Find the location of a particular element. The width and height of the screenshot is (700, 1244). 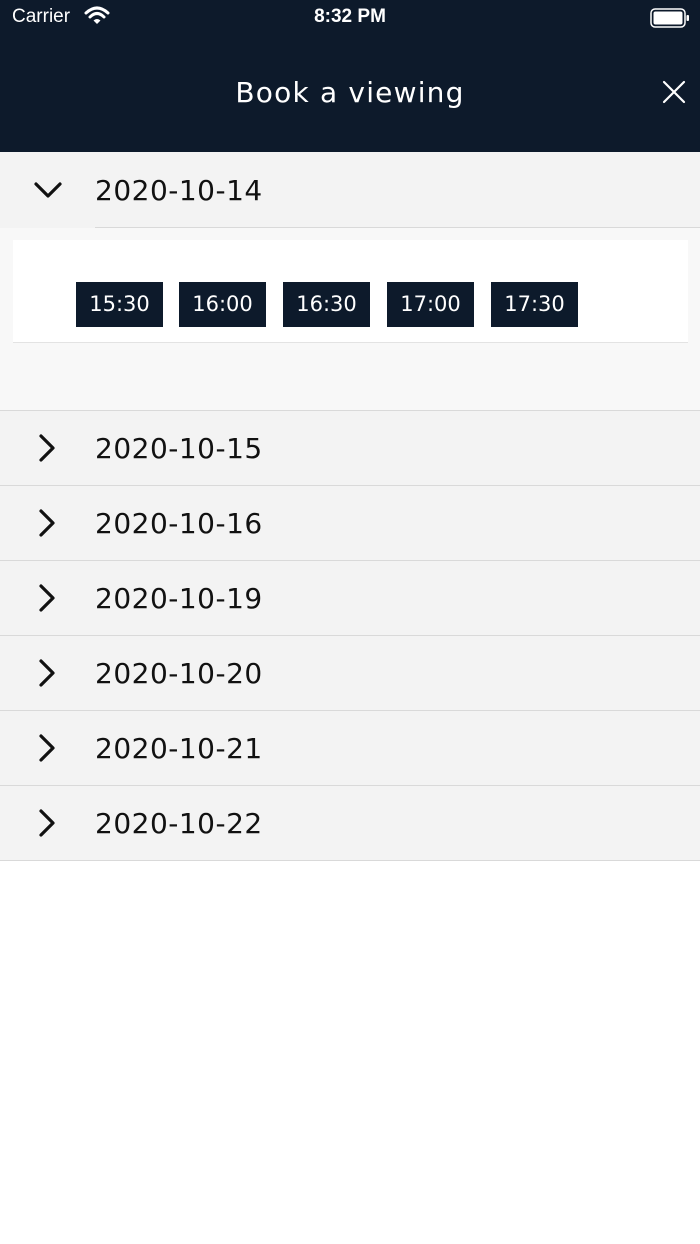

date-label: 2020-10-22 is located at coordinates (179, 823).